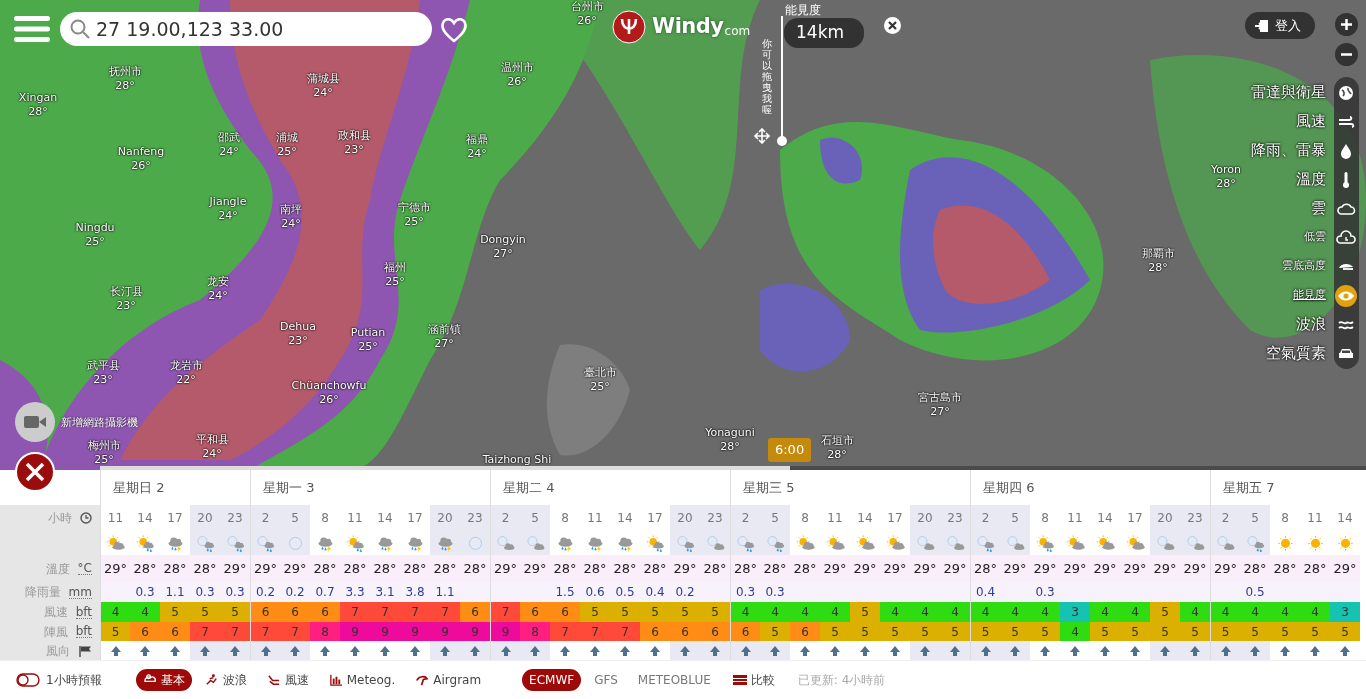 The height and width of the screenshot is (699, 1366). I want to click on wind-gust-cell: 8, so click(325, 631).